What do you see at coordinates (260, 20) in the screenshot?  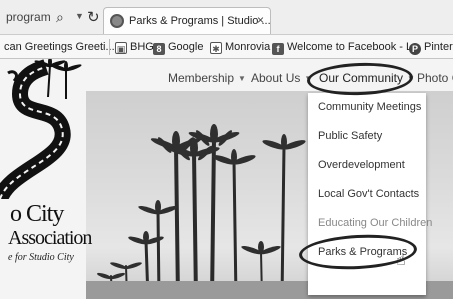 I see `close-tab-icon: ×` at bounding box center [260, 20].